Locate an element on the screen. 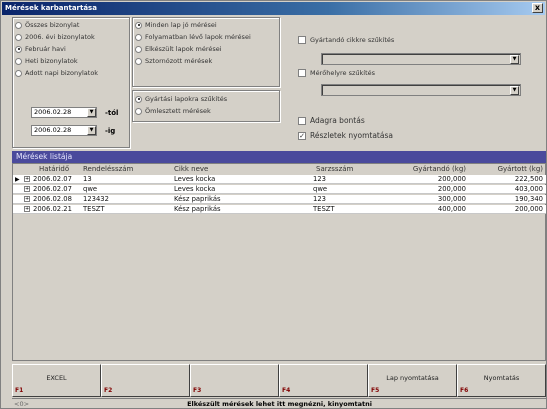 The height and width of the screenshot is (409, 547). radio-finished: Elkészült lapok mérései is located at coordinates (178, 49).